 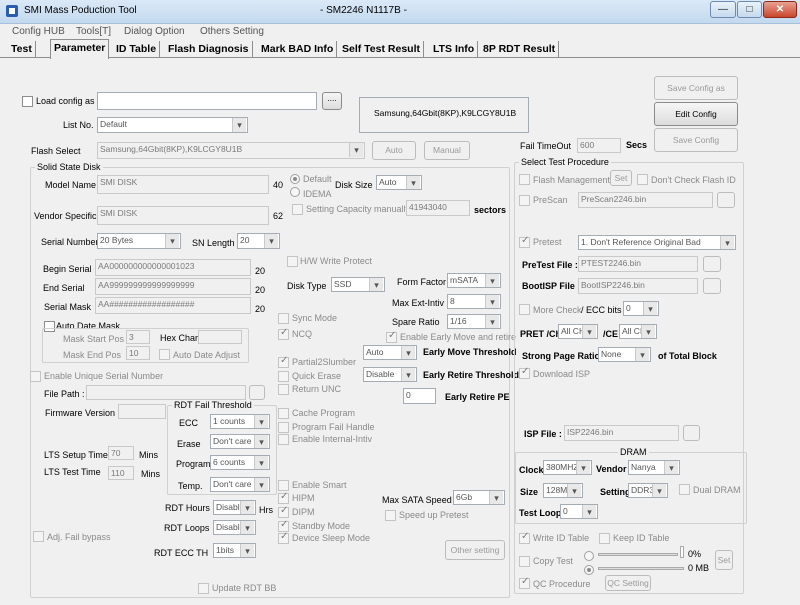 I want to click on disk-size-select: Auto, so click(x=399, y=182).